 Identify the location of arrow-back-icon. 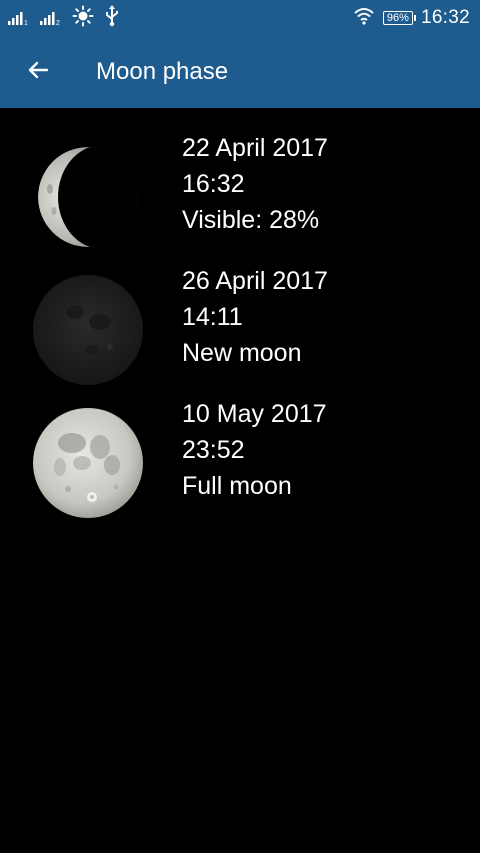
(38, 72).